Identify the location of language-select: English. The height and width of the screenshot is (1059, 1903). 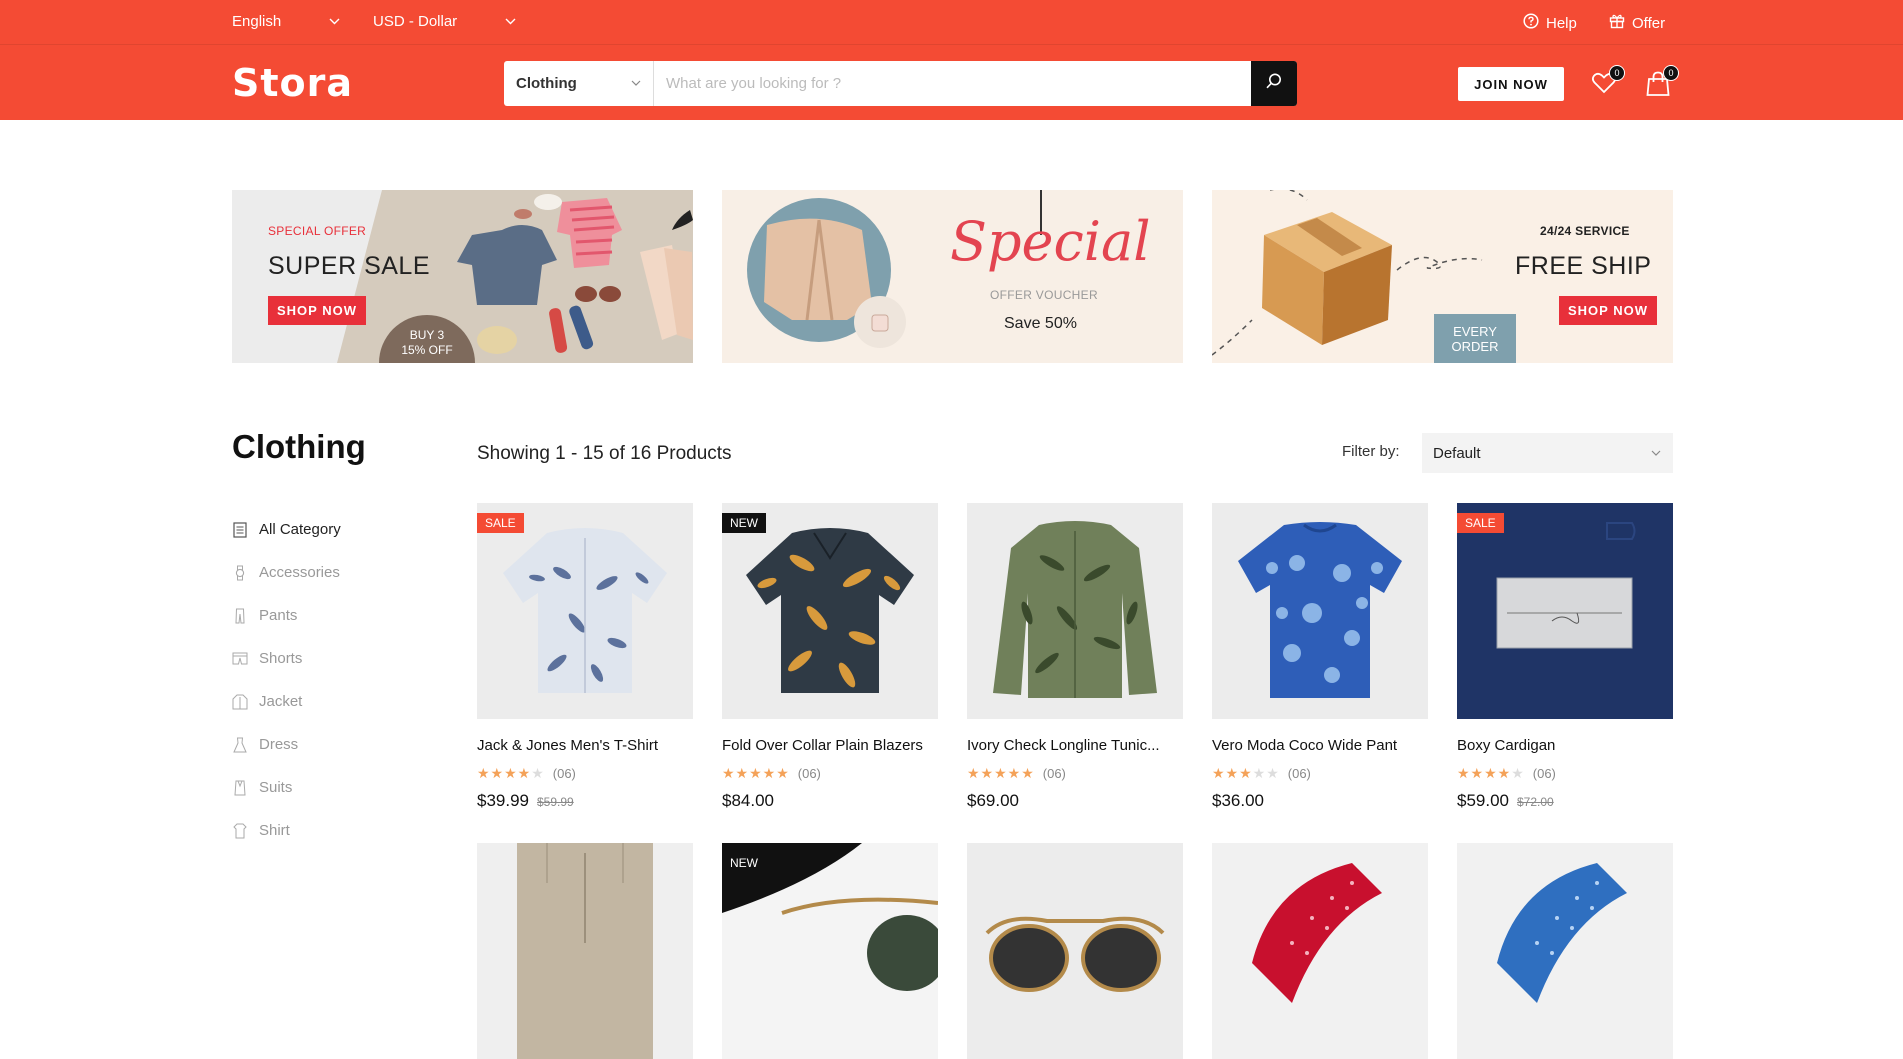
(286, 21).